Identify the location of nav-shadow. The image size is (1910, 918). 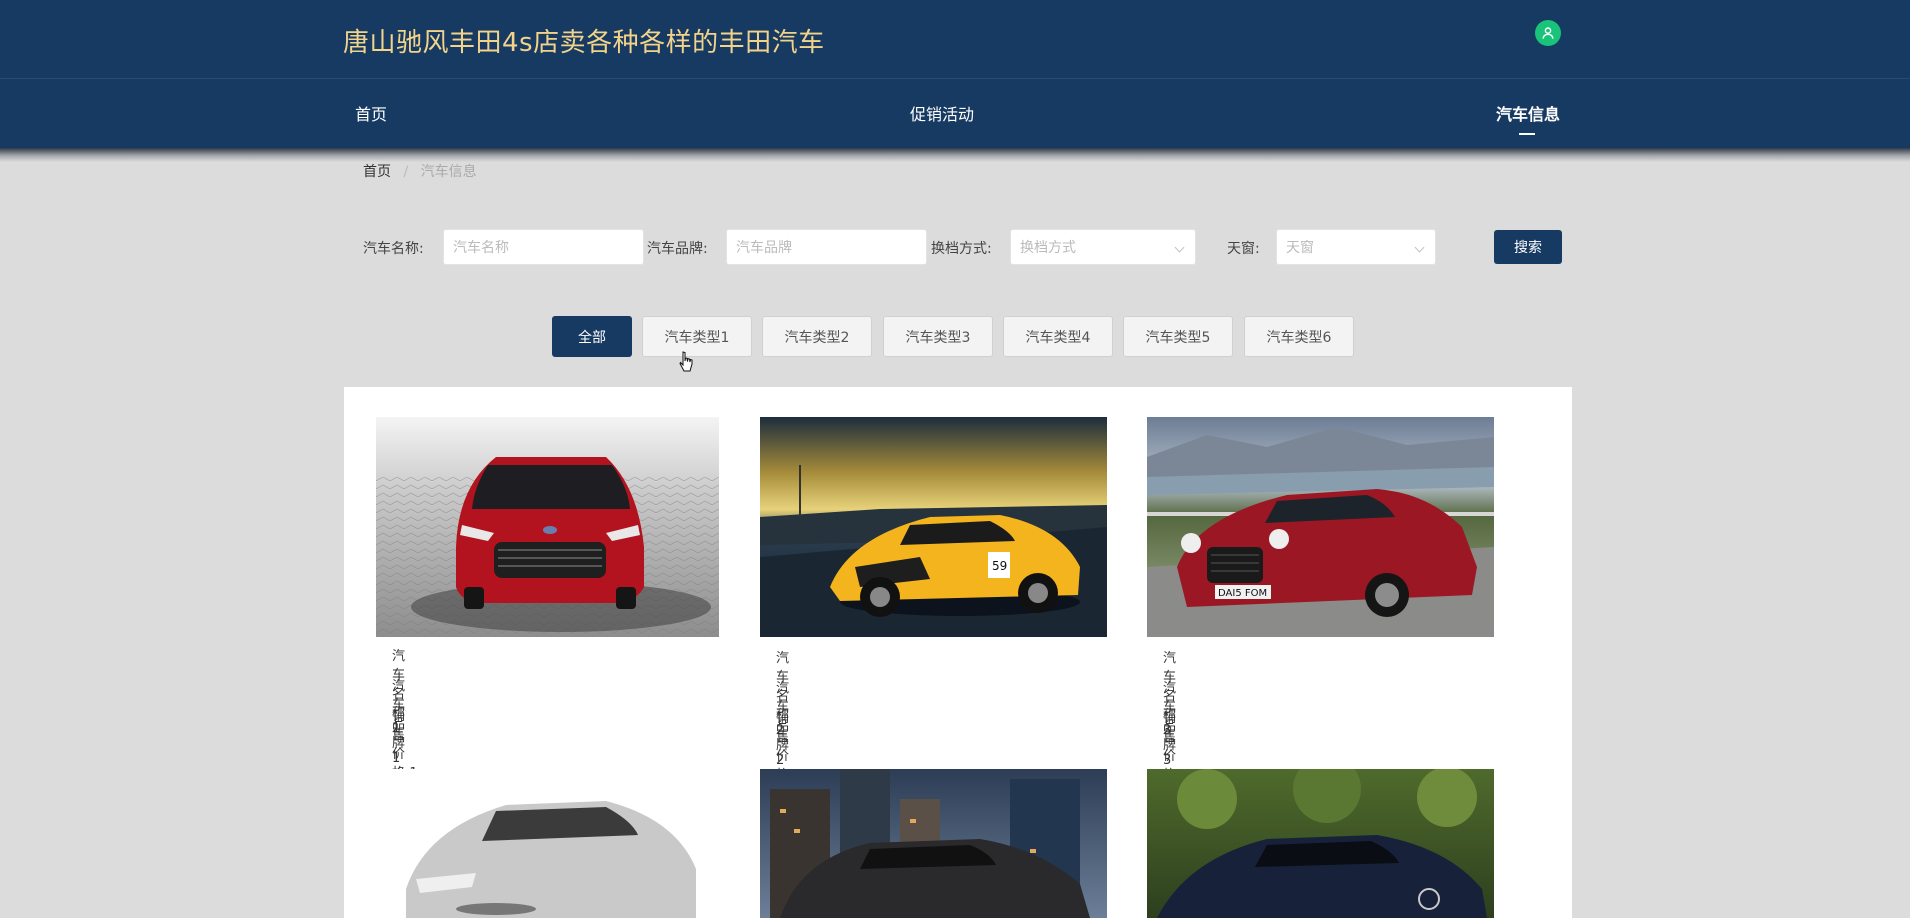
(955, 155).